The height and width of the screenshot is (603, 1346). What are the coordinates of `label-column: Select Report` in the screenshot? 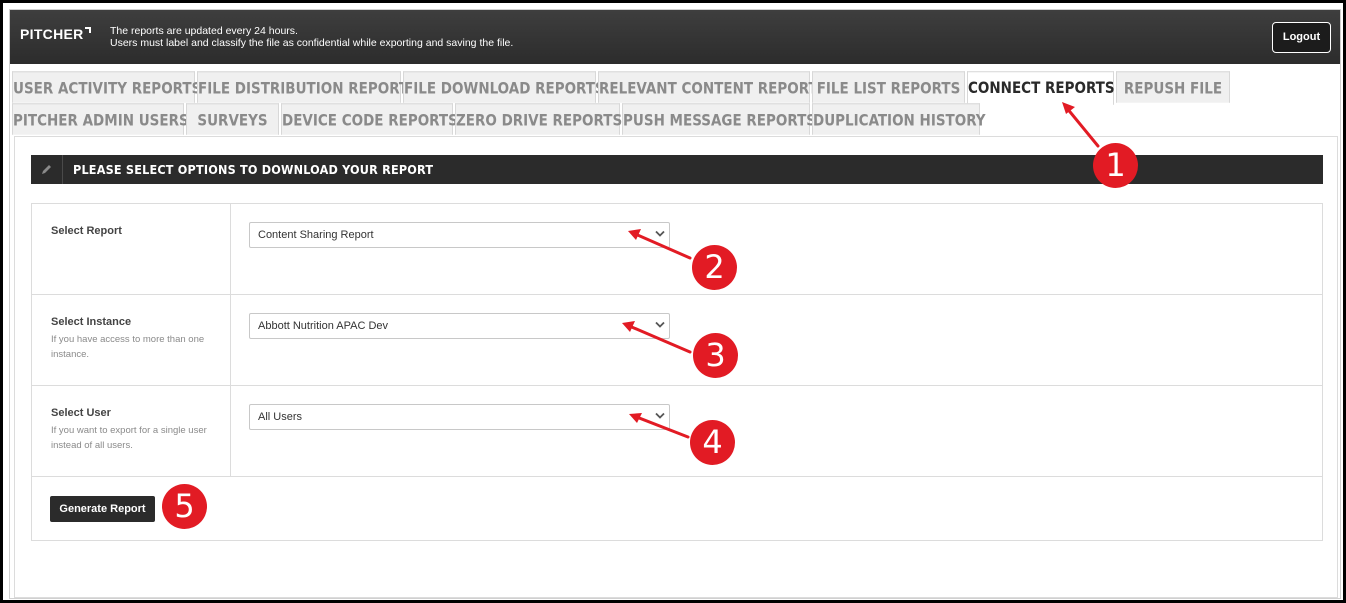 It's located at (131, 249).